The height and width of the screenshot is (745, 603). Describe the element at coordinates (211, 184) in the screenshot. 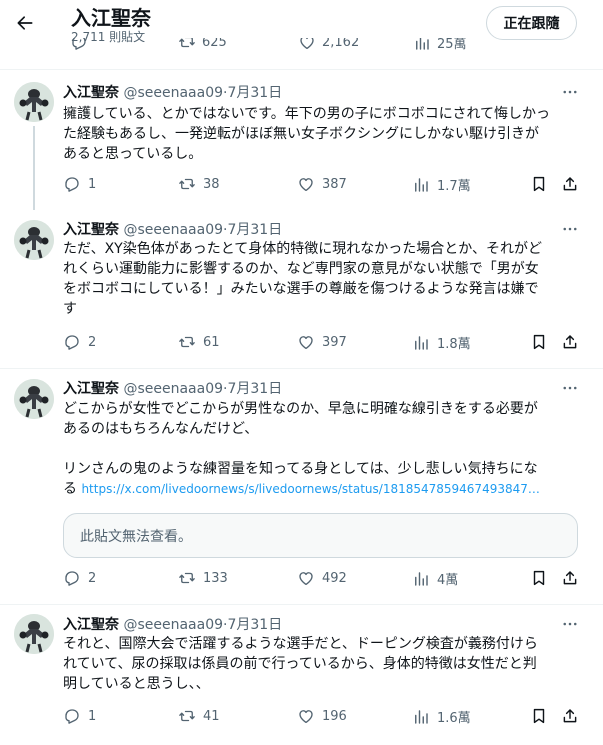

I see `retweet-count: 38` at that location.